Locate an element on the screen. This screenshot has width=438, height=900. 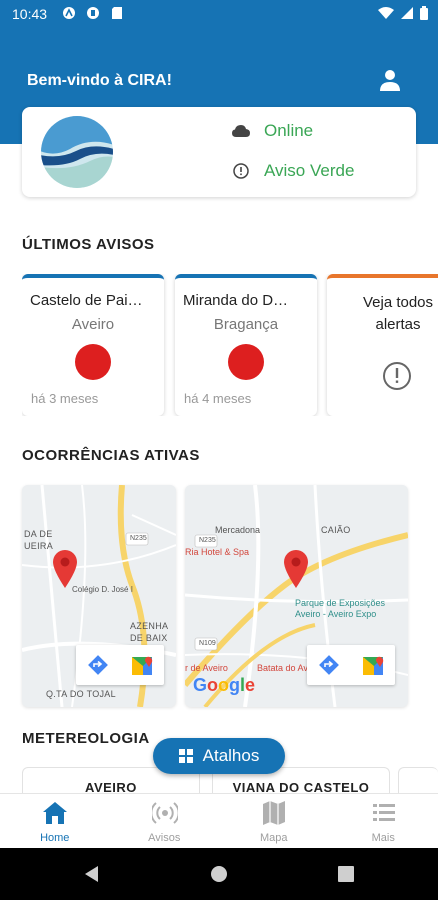
alert-region: Aveiro is located at coordinates (93, 324).